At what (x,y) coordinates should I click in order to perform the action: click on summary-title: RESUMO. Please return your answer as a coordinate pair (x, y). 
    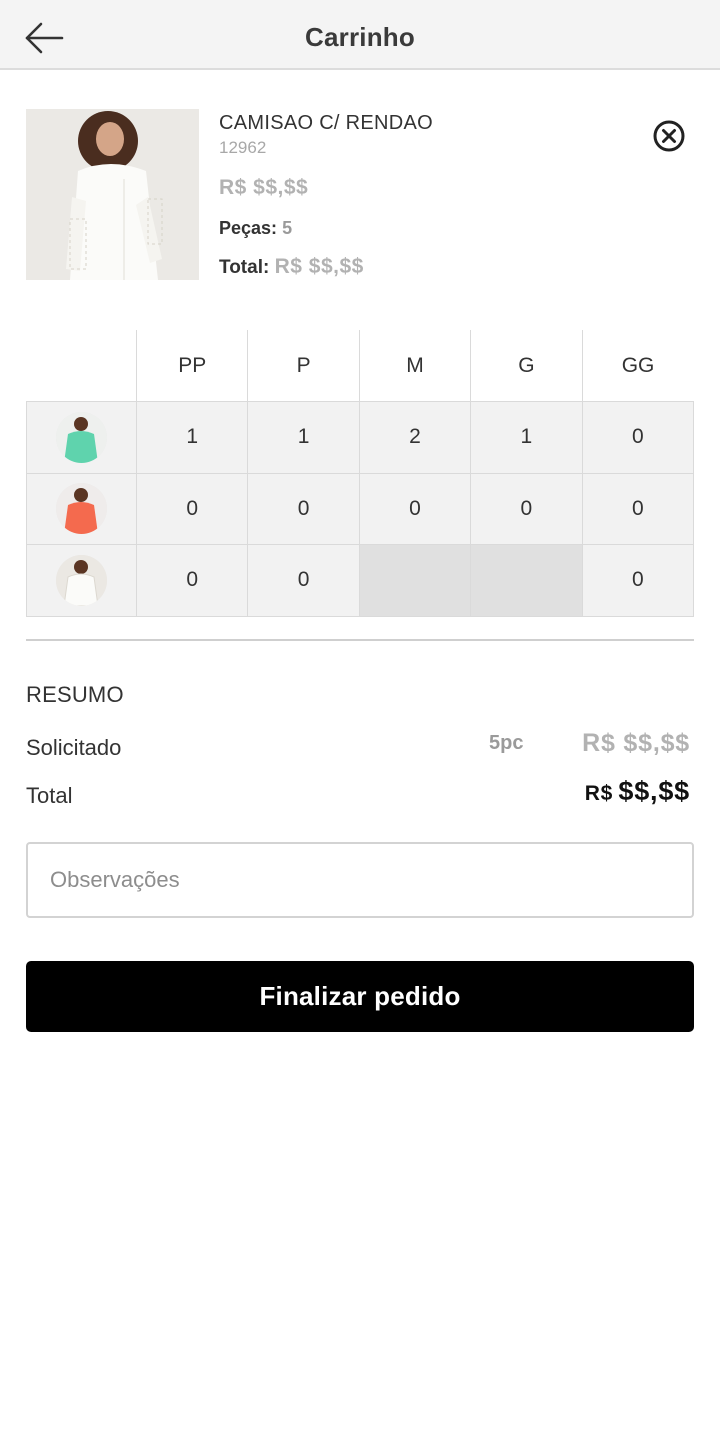
    Looking at the image, I should click on (75, 694).